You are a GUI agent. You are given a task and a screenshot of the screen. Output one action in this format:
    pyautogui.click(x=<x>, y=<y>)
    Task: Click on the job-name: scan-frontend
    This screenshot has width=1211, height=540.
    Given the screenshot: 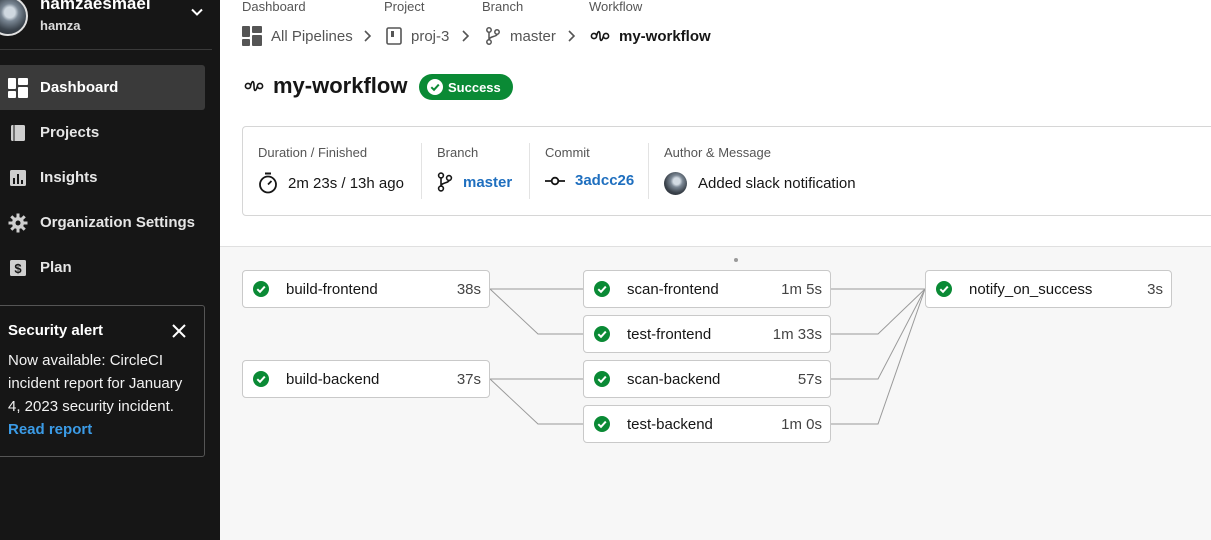 What is the action you would take?
    pyautogui.click(x=673, y=289)
    